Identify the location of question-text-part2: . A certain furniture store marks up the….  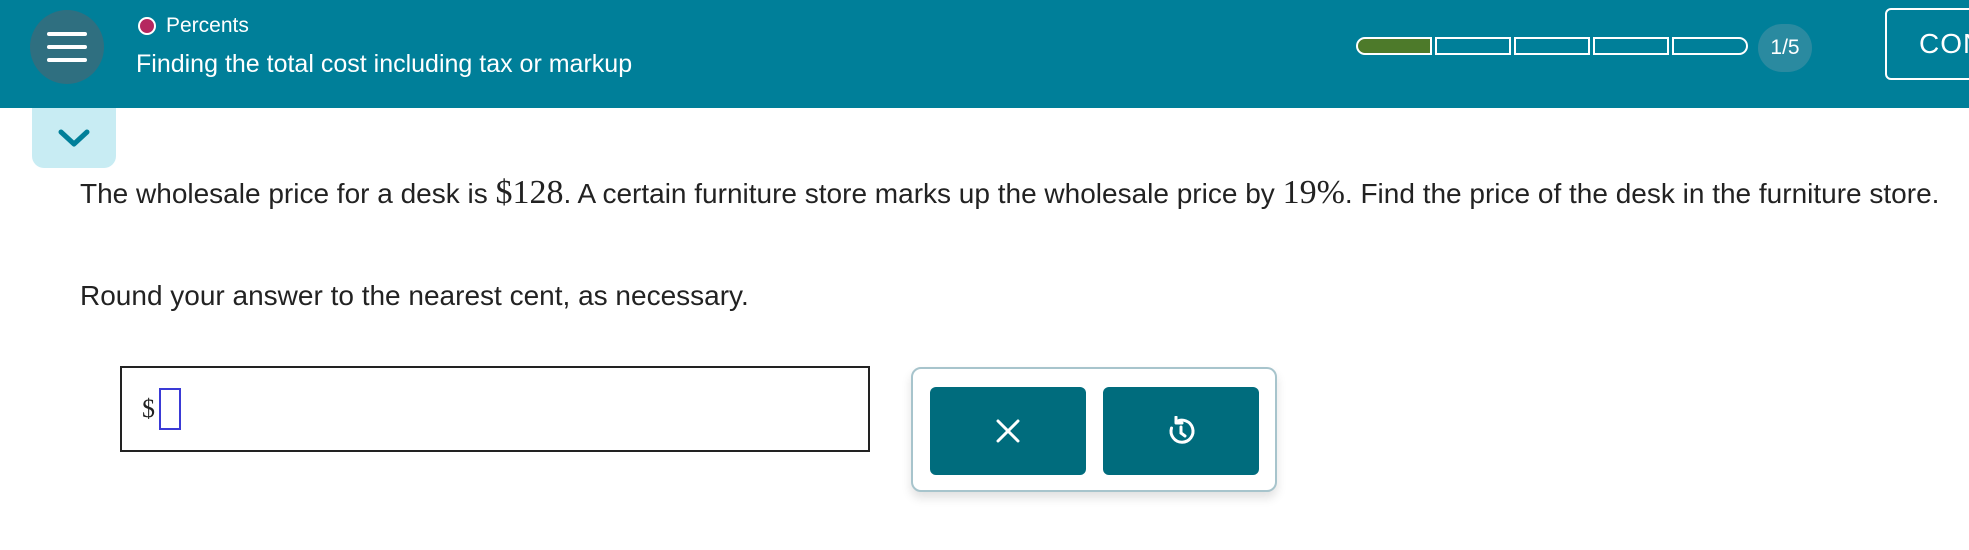
(923, 193).